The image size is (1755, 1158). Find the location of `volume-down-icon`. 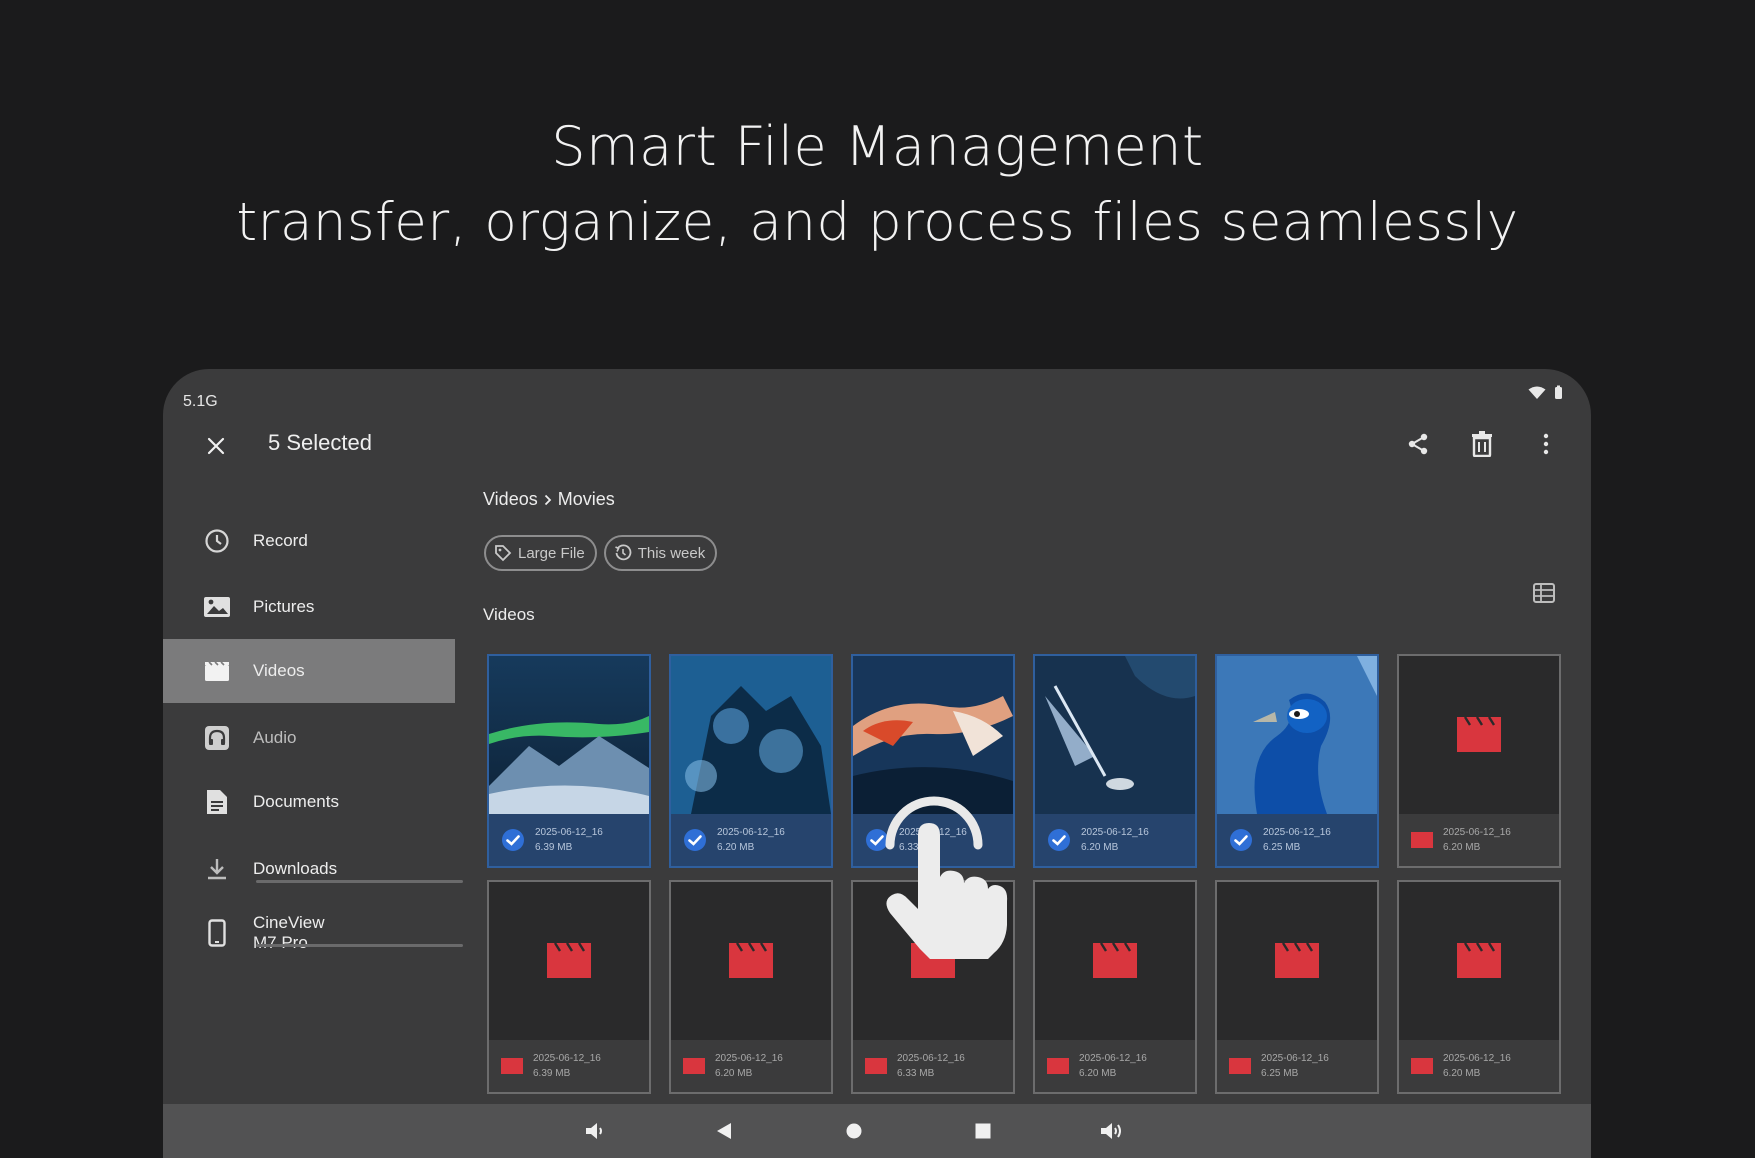

volume-down-icon is located at coordinates (594, 1131).